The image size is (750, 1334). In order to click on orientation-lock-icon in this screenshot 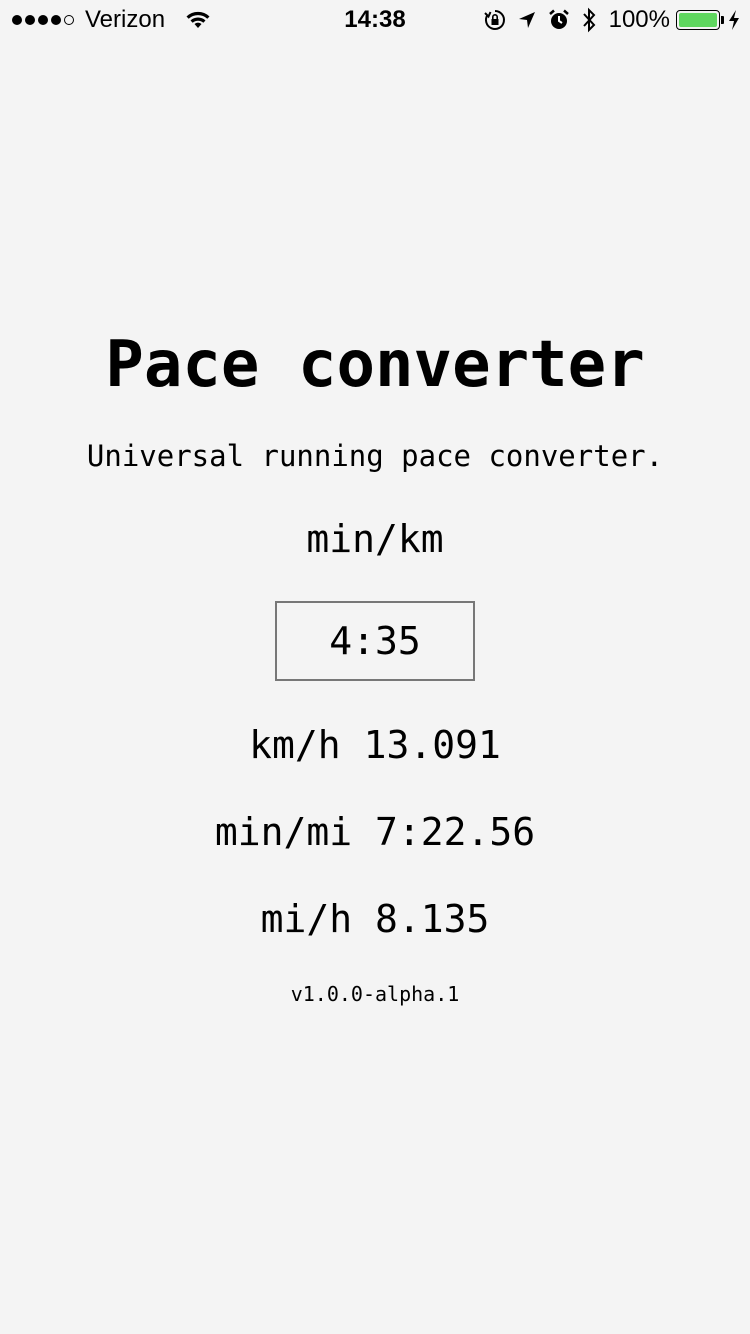, I will do `click(495, 20)`.